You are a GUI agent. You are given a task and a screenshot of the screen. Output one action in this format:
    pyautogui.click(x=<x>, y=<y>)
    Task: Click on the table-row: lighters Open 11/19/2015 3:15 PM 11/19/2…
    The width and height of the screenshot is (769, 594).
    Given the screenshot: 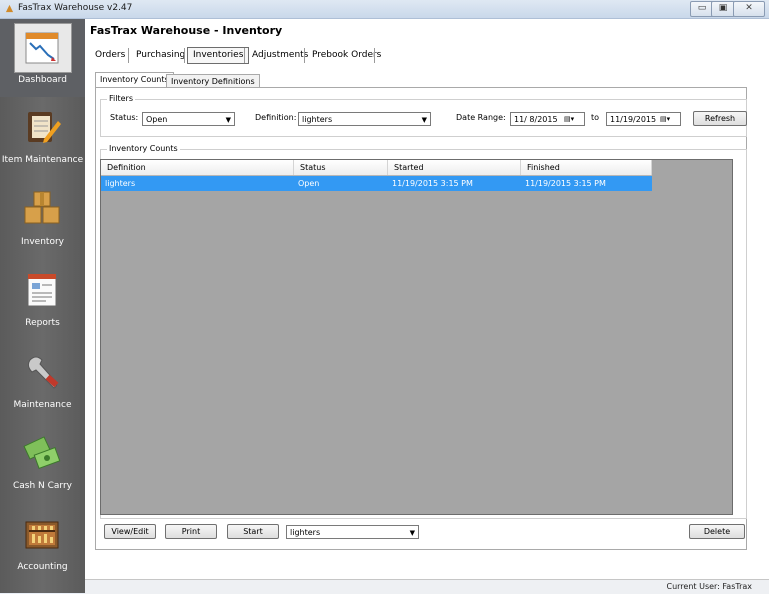 What is the action you would take?
    pyautogui.click(x=376, y=183)
    